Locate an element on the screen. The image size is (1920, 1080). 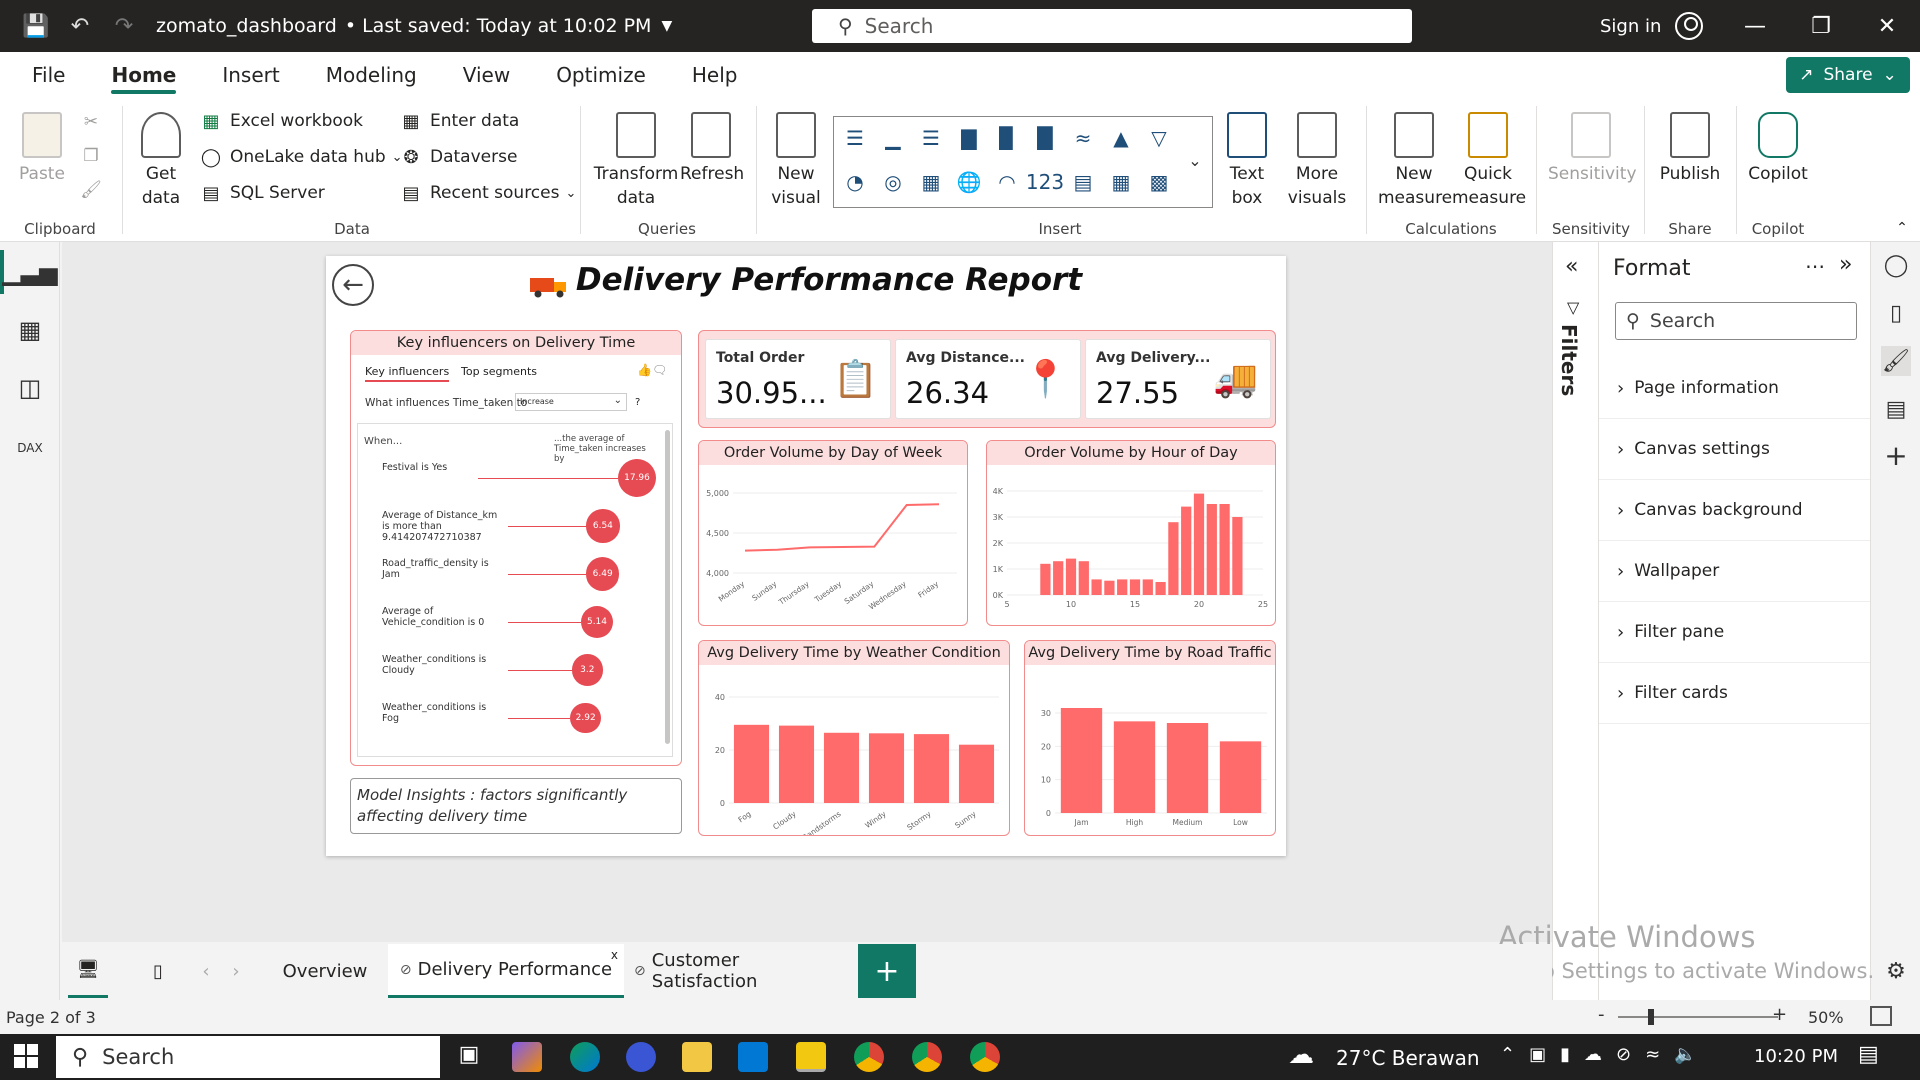
sql-server-button: ▤ SQL Server is located at coordinates (262, 193).